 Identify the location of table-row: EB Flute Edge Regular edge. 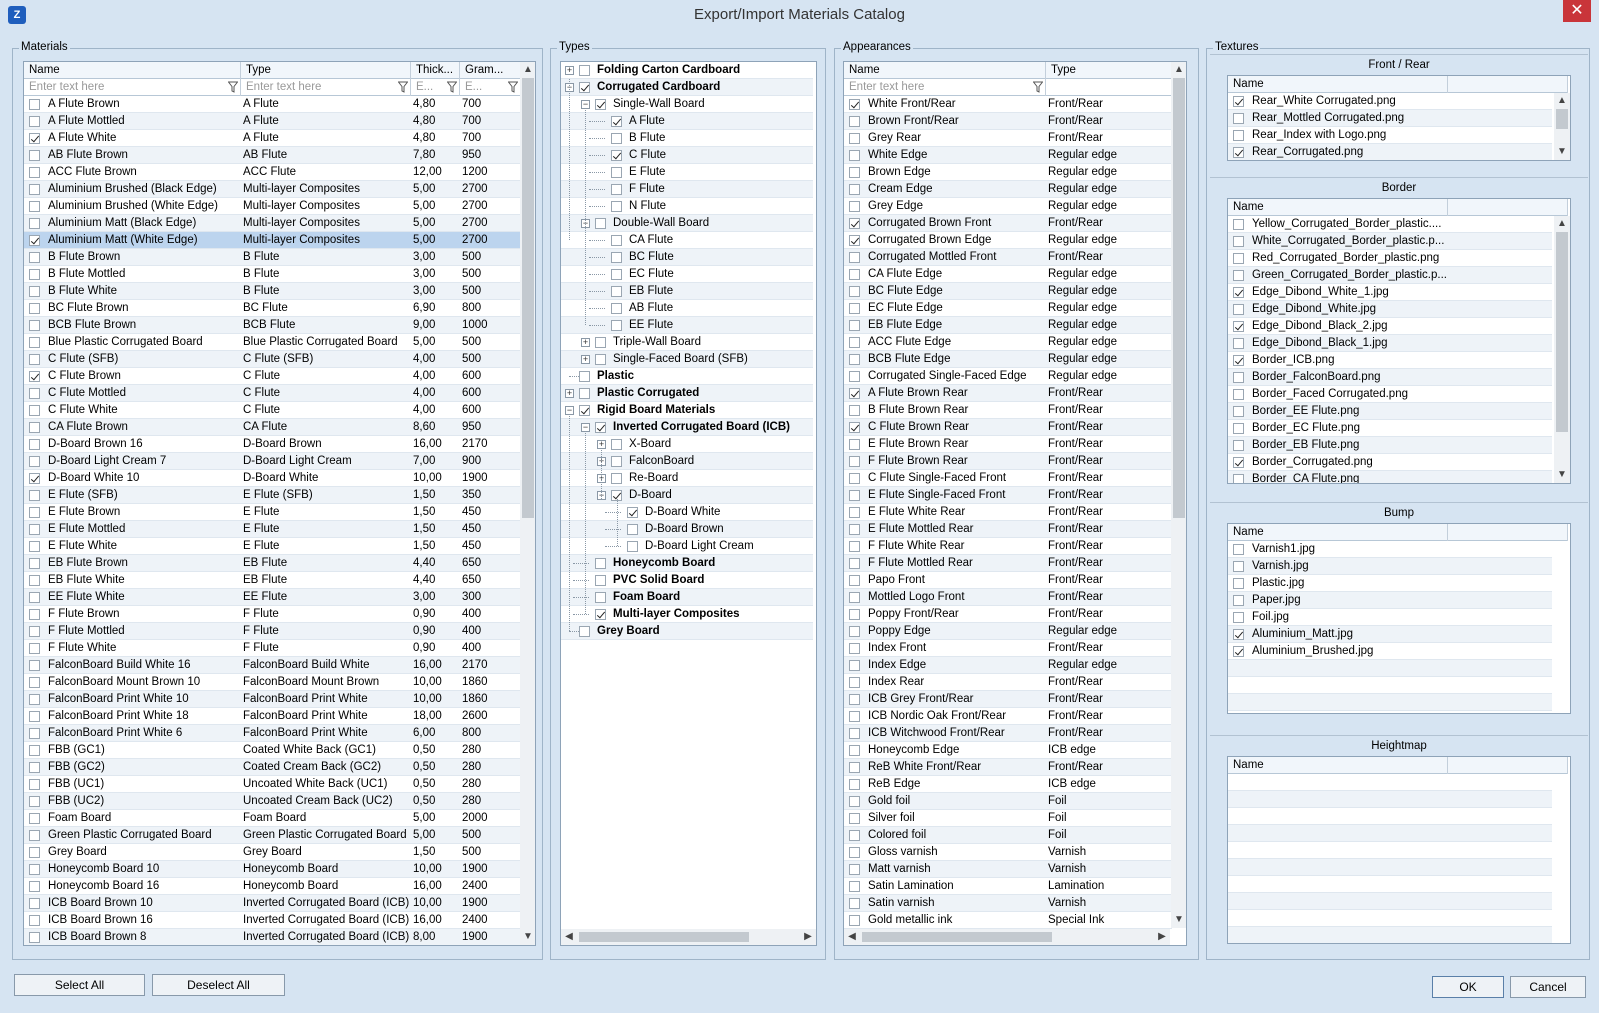
(1008, 325).